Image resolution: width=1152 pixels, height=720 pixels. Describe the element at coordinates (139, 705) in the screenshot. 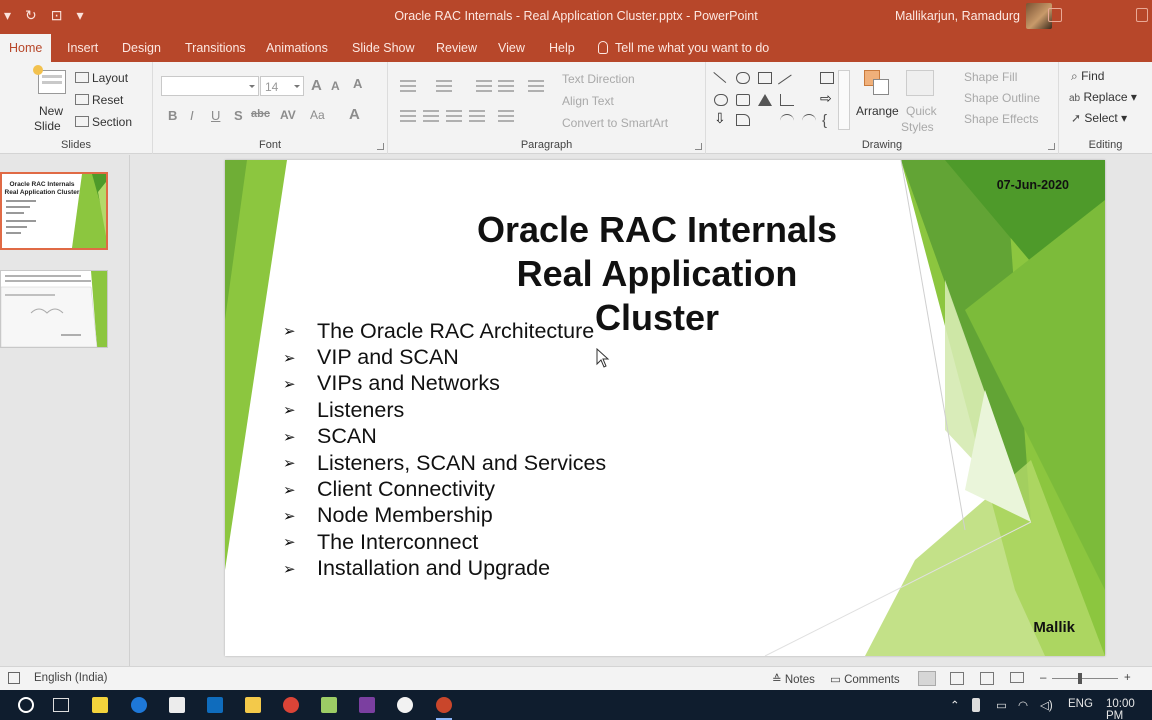

I see `edge-icon` at that location.